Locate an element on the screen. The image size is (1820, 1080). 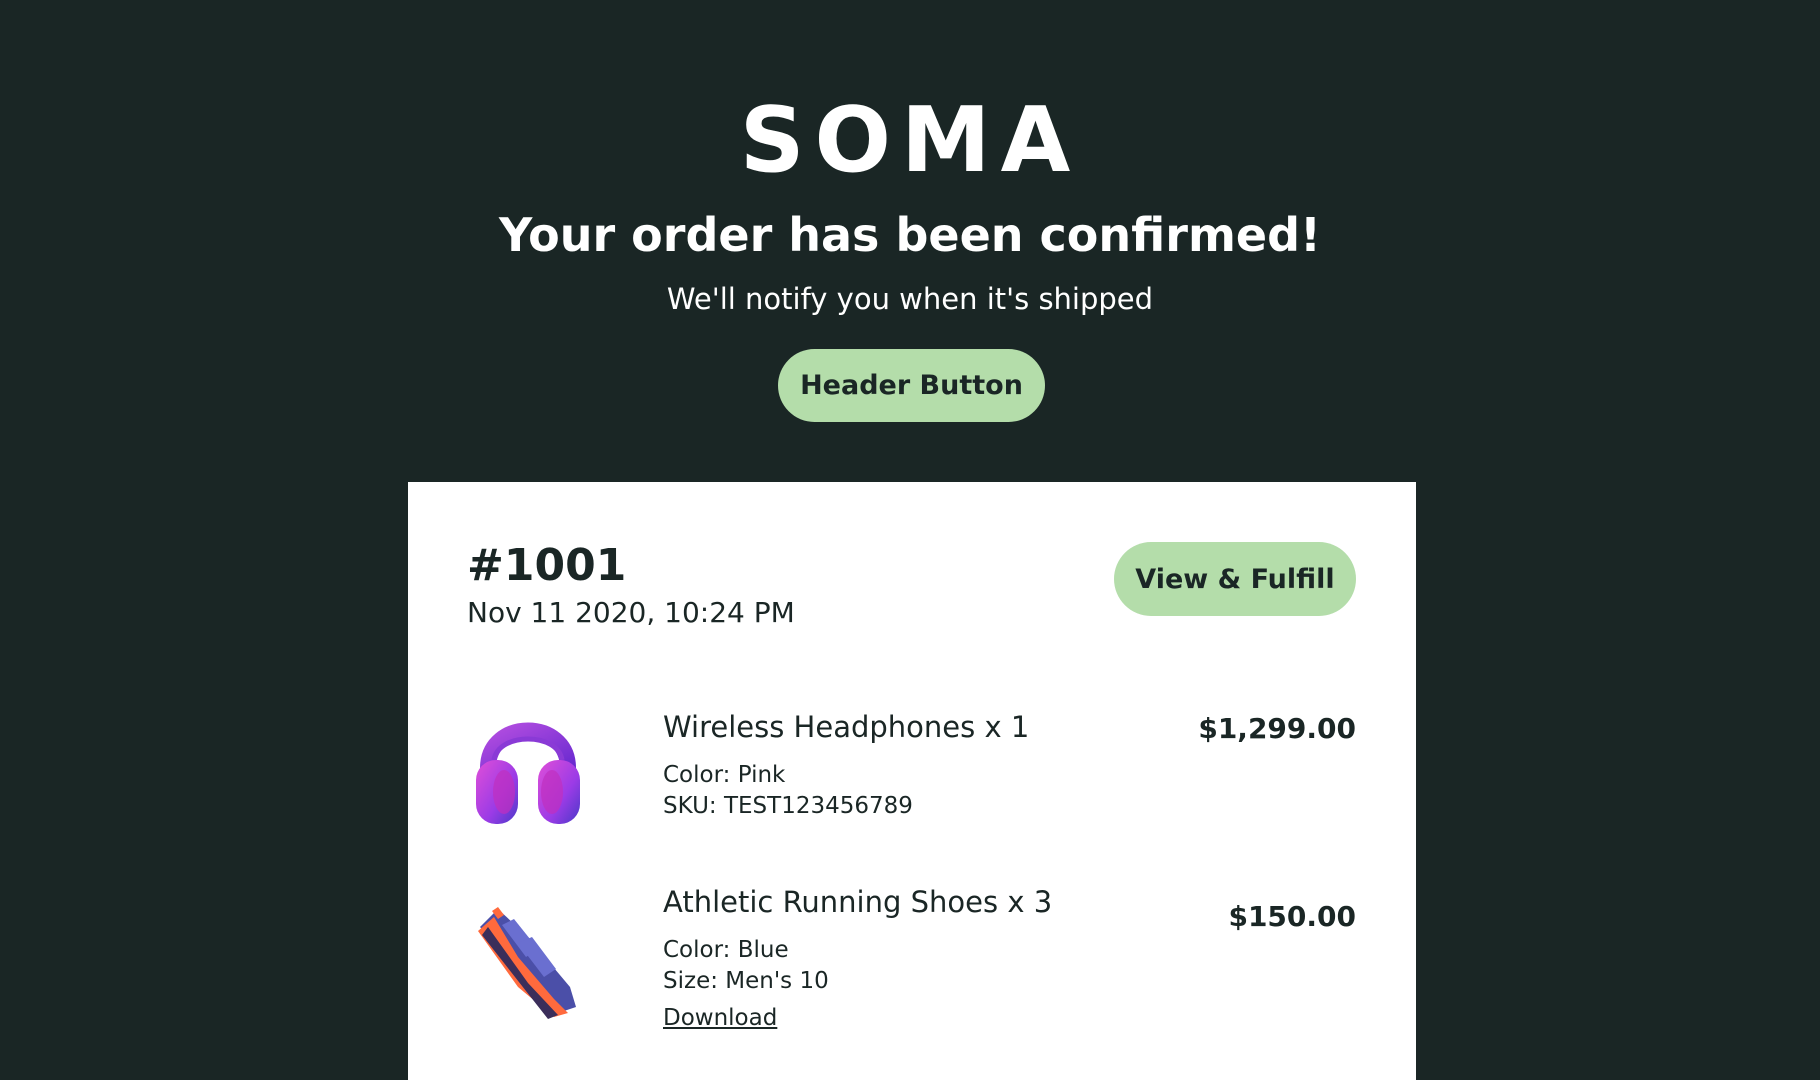
order-date: Nov 11 2020, 10:24 PM is located at coordinates (631, 612).